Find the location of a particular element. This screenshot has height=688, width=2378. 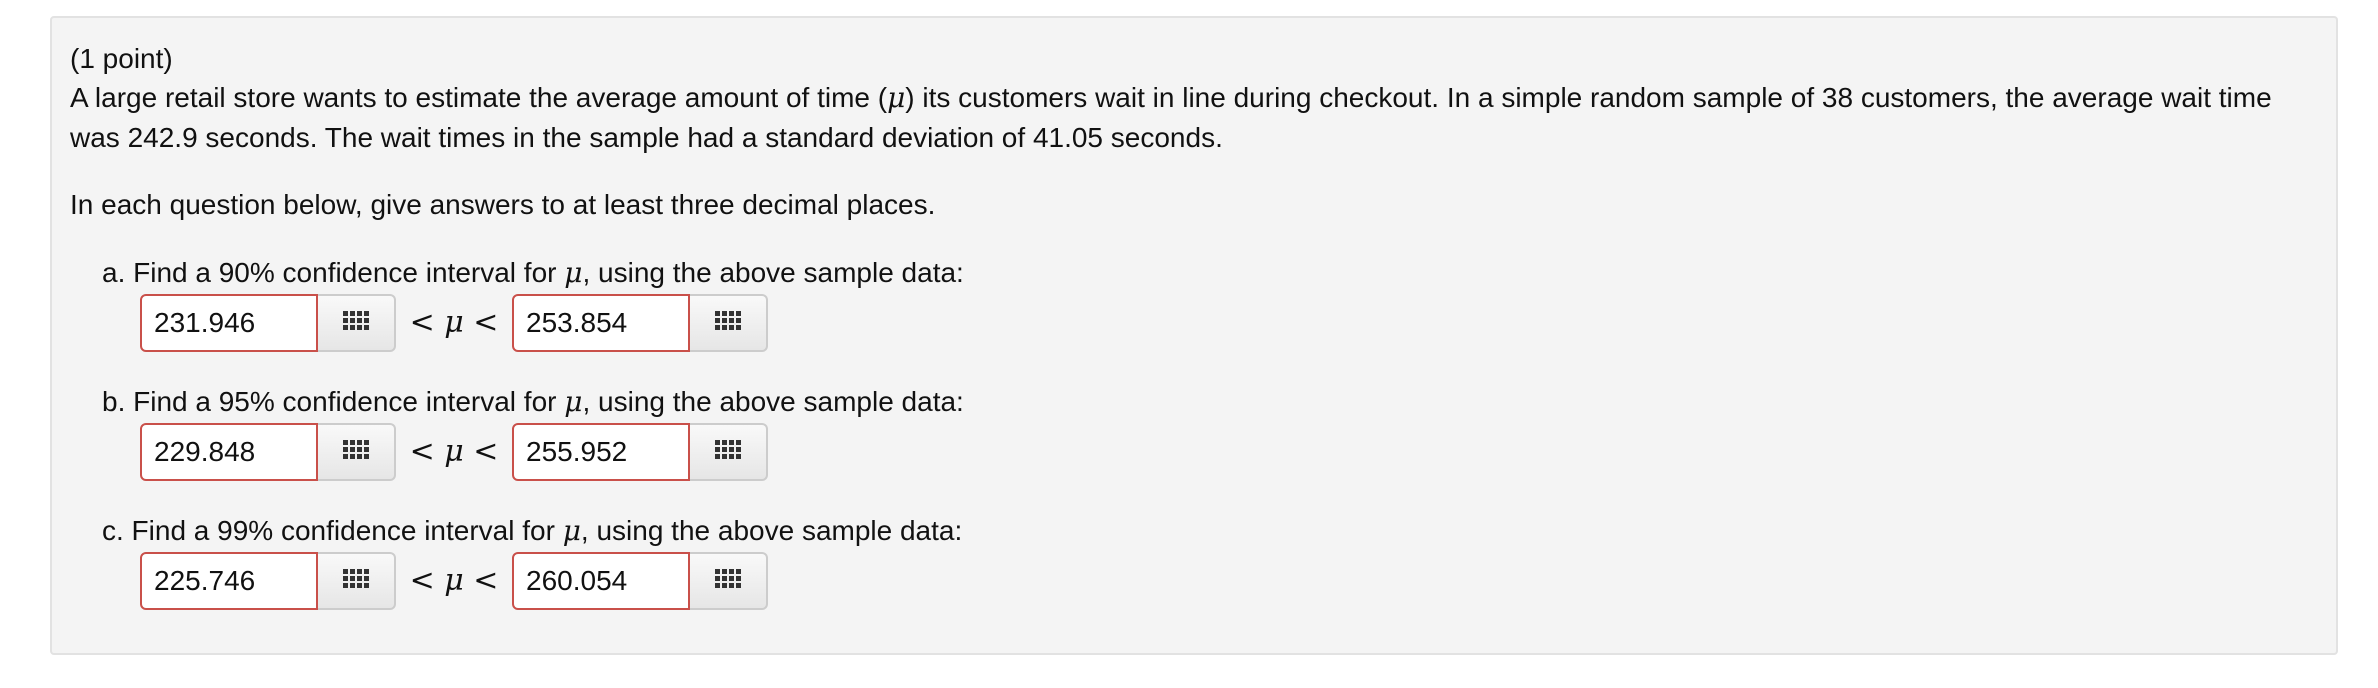

question-a-suffix: , using the above sample data: is located at coordinates (773, 272).